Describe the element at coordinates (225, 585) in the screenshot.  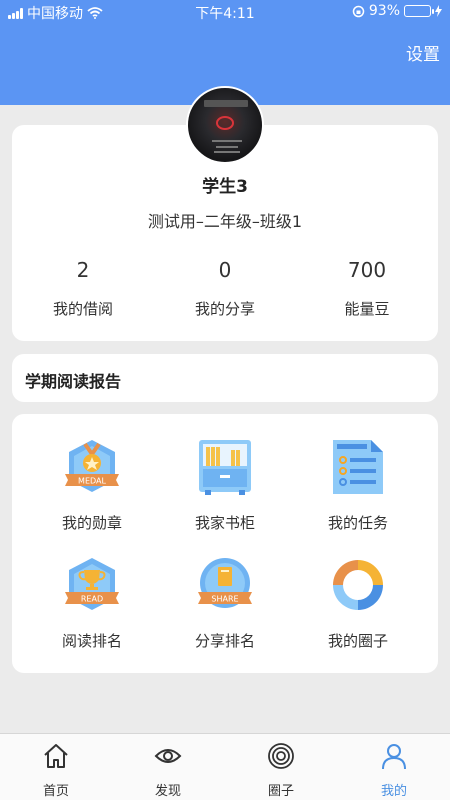
I see `share-book-icon: SHARE` at that location.